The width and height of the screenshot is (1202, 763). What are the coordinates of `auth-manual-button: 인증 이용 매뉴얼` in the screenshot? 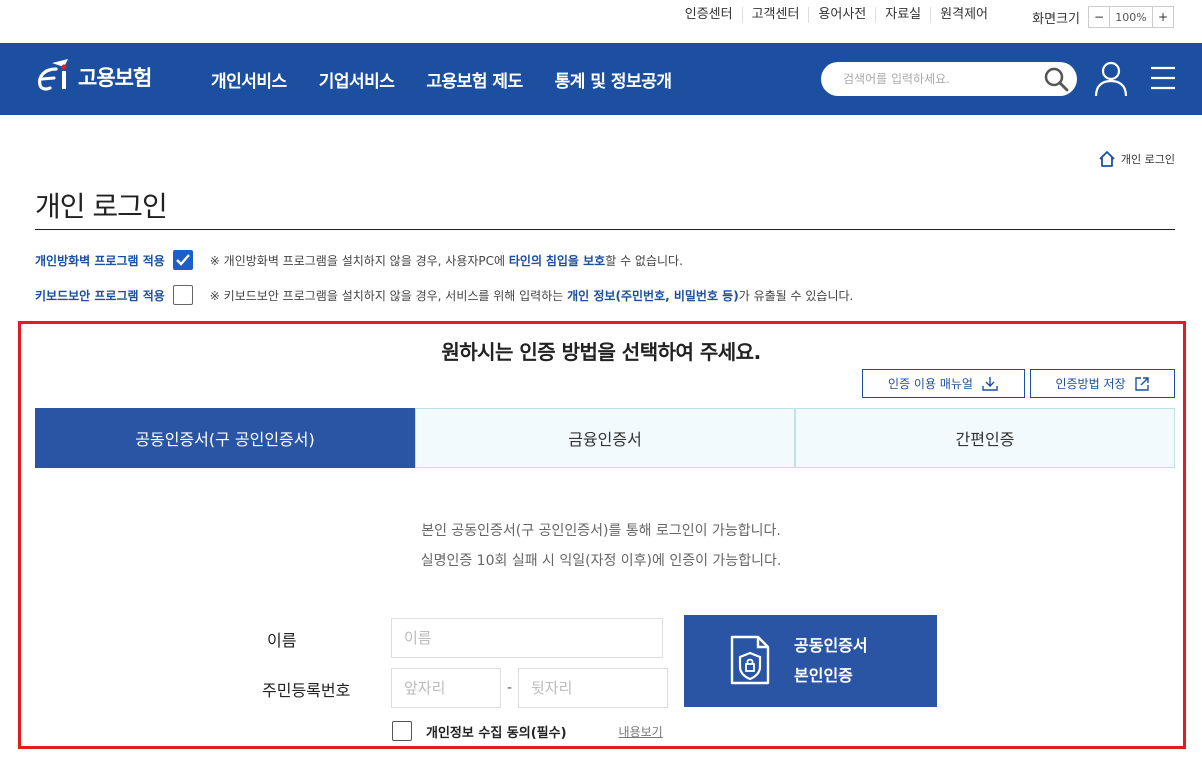 It's located at (943, 383).